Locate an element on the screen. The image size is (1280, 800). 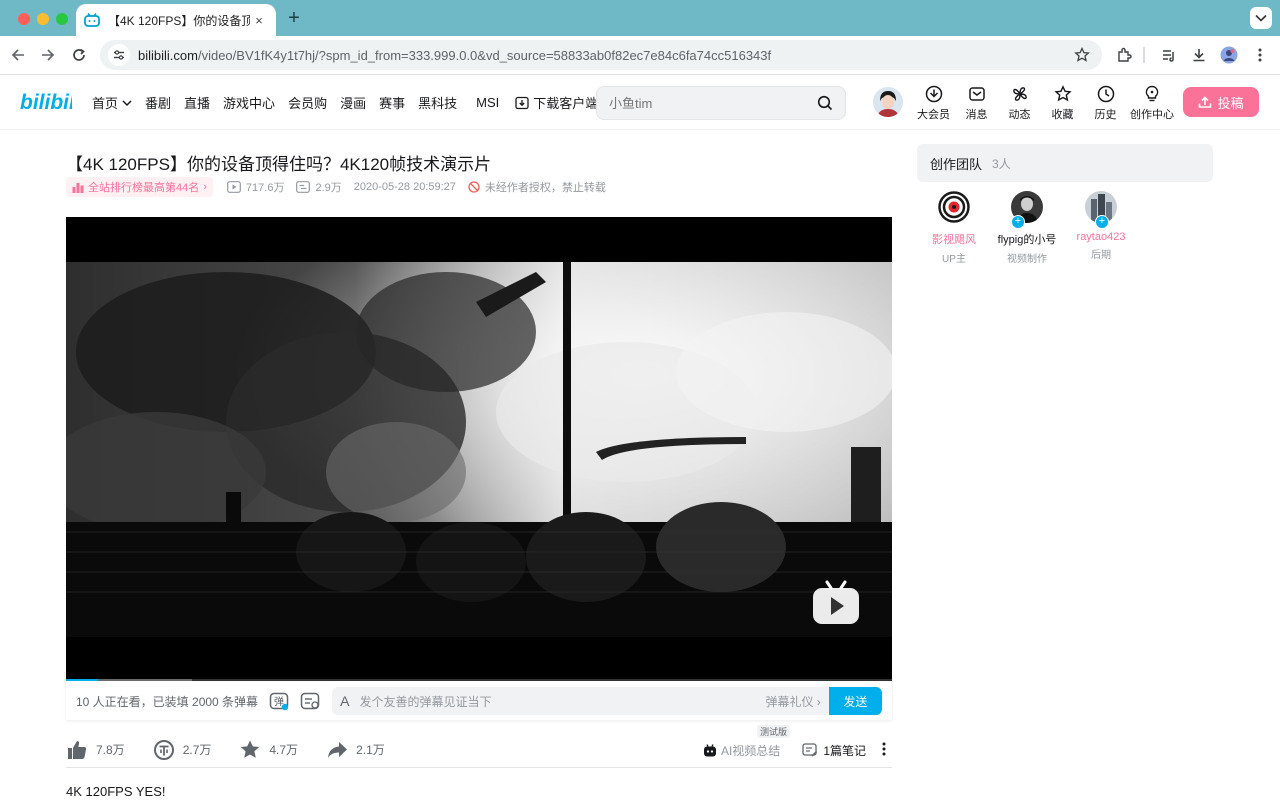
vip-icon is located at coordinates (933, 94).